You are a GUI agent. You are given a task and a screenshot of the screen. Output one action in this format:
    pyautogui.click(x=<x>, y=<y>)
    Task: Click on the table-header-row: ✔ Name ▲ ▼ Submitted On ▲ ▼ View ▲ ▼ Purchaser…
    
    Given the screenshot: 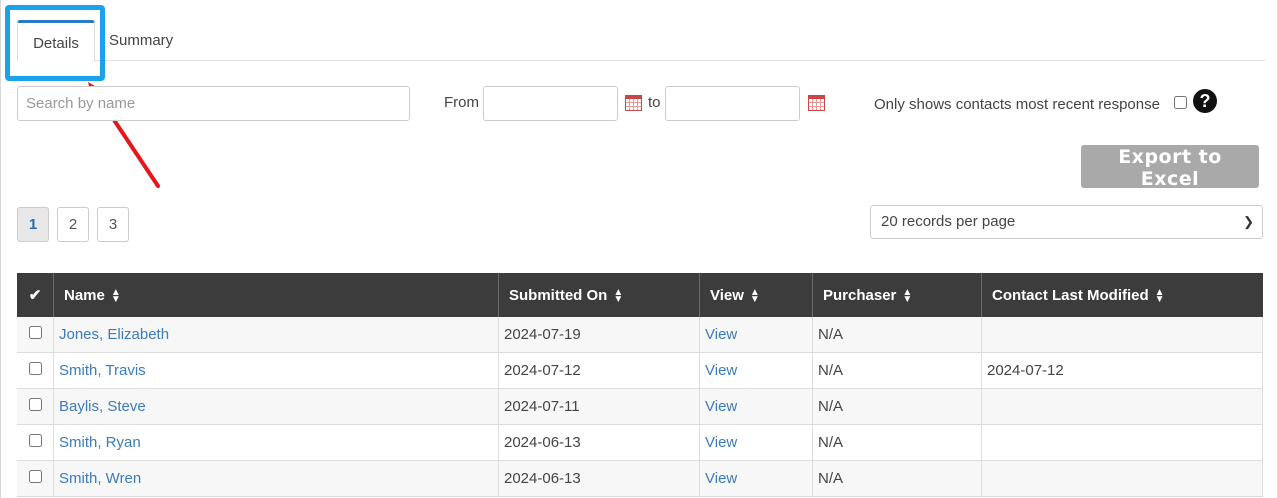 What is the action you would take?
    pyautogui.click(x=640, y=295)
    